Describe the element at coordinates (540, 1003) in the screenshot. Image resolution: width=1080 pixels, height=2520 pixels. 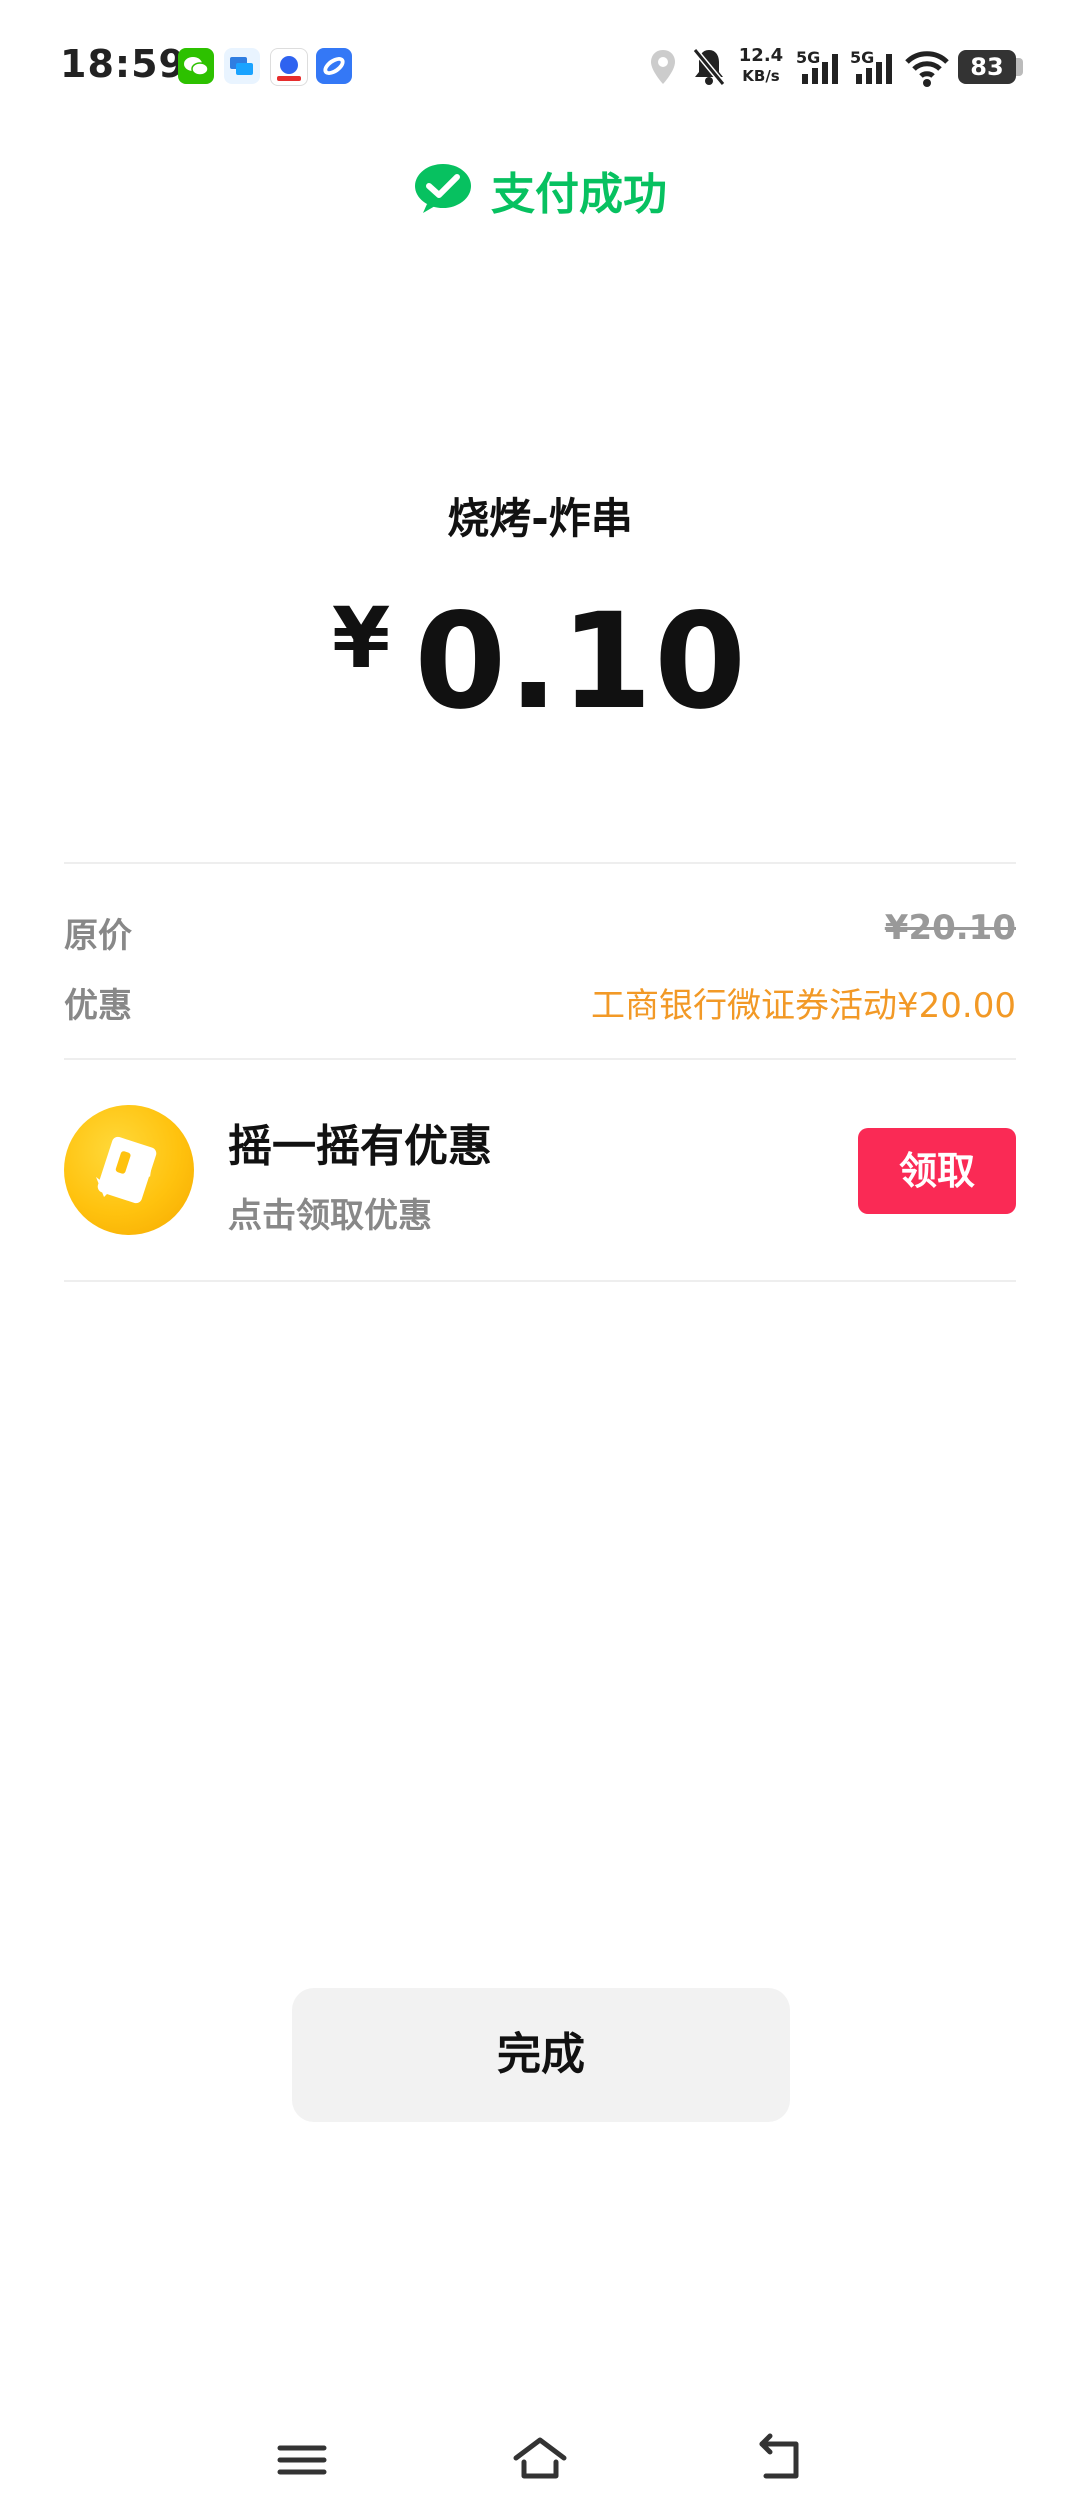
I see `discount-row: 优惠 工商银行微证券活动¥20.00` at that location.